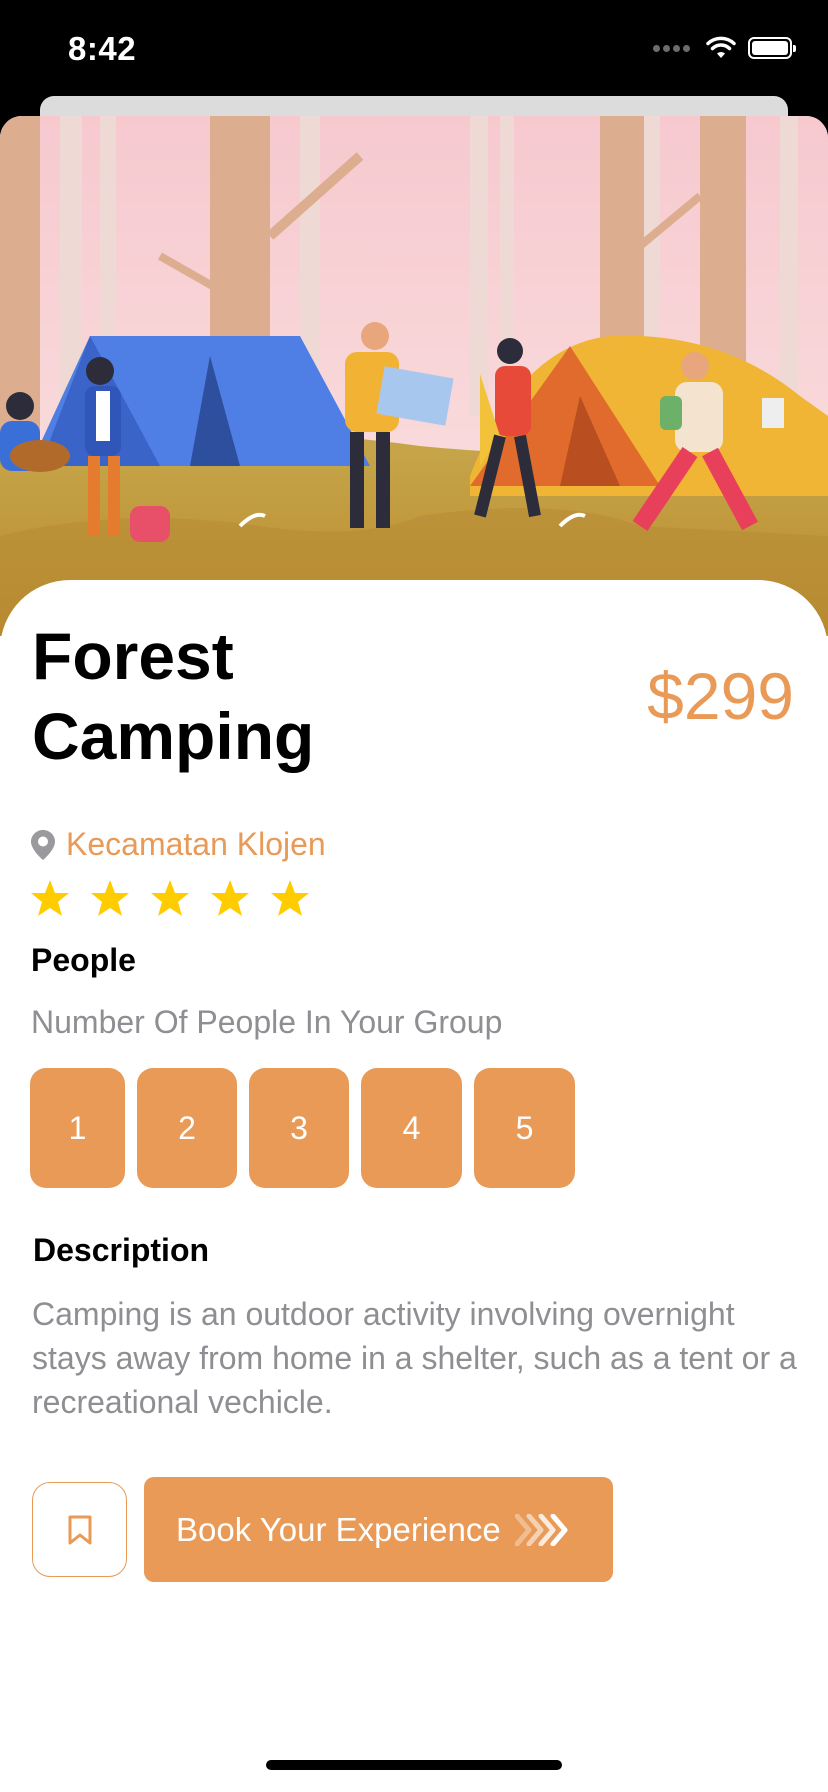 This screenshot has width=828, height=1792. Describe the element at coordinates (299, 1128) in the screenshot. I see `people-option-3: 3` at that location.